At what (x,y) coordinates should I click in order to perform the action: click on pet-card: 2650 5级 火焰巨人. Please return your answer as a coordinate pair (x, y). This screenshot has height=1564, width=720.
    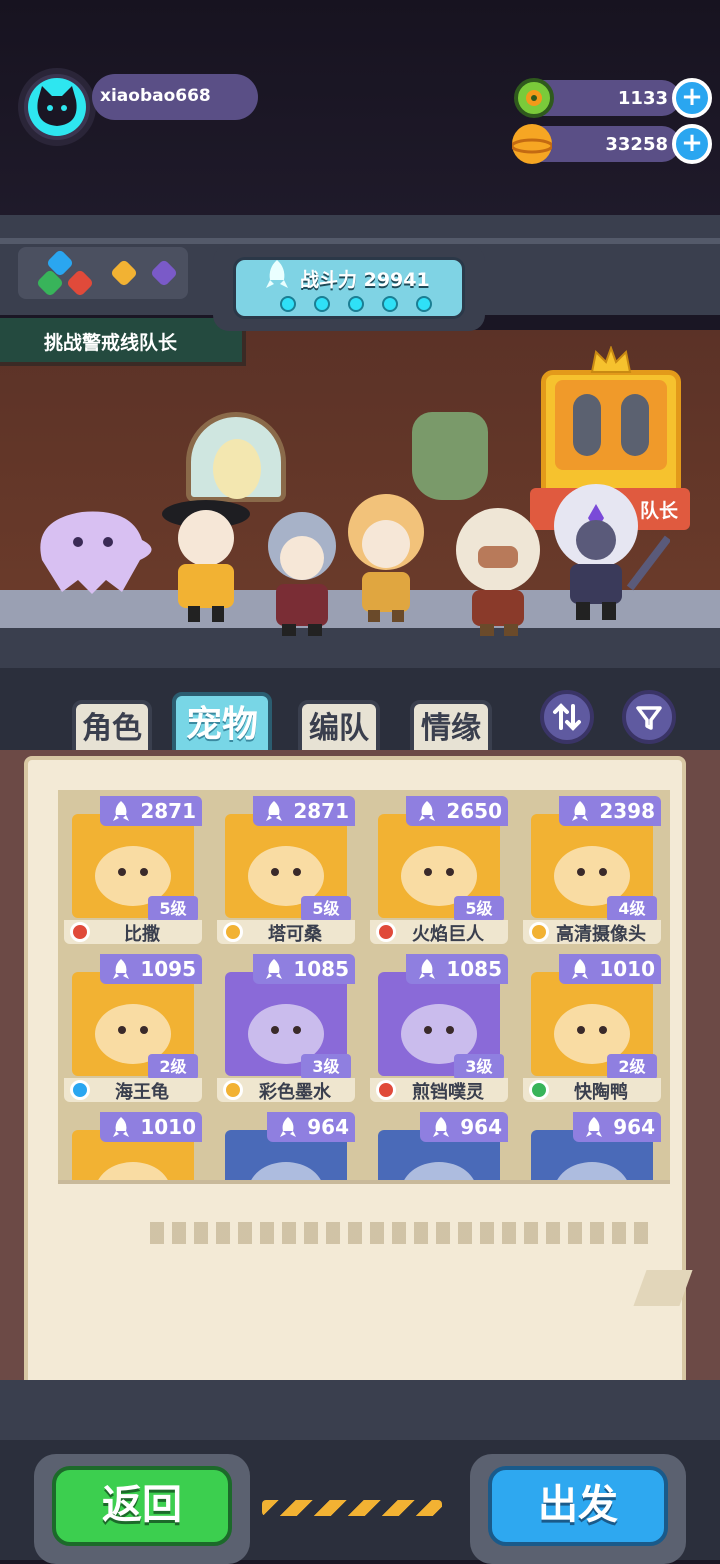
    Looking at the image, I should click on (439, 870).